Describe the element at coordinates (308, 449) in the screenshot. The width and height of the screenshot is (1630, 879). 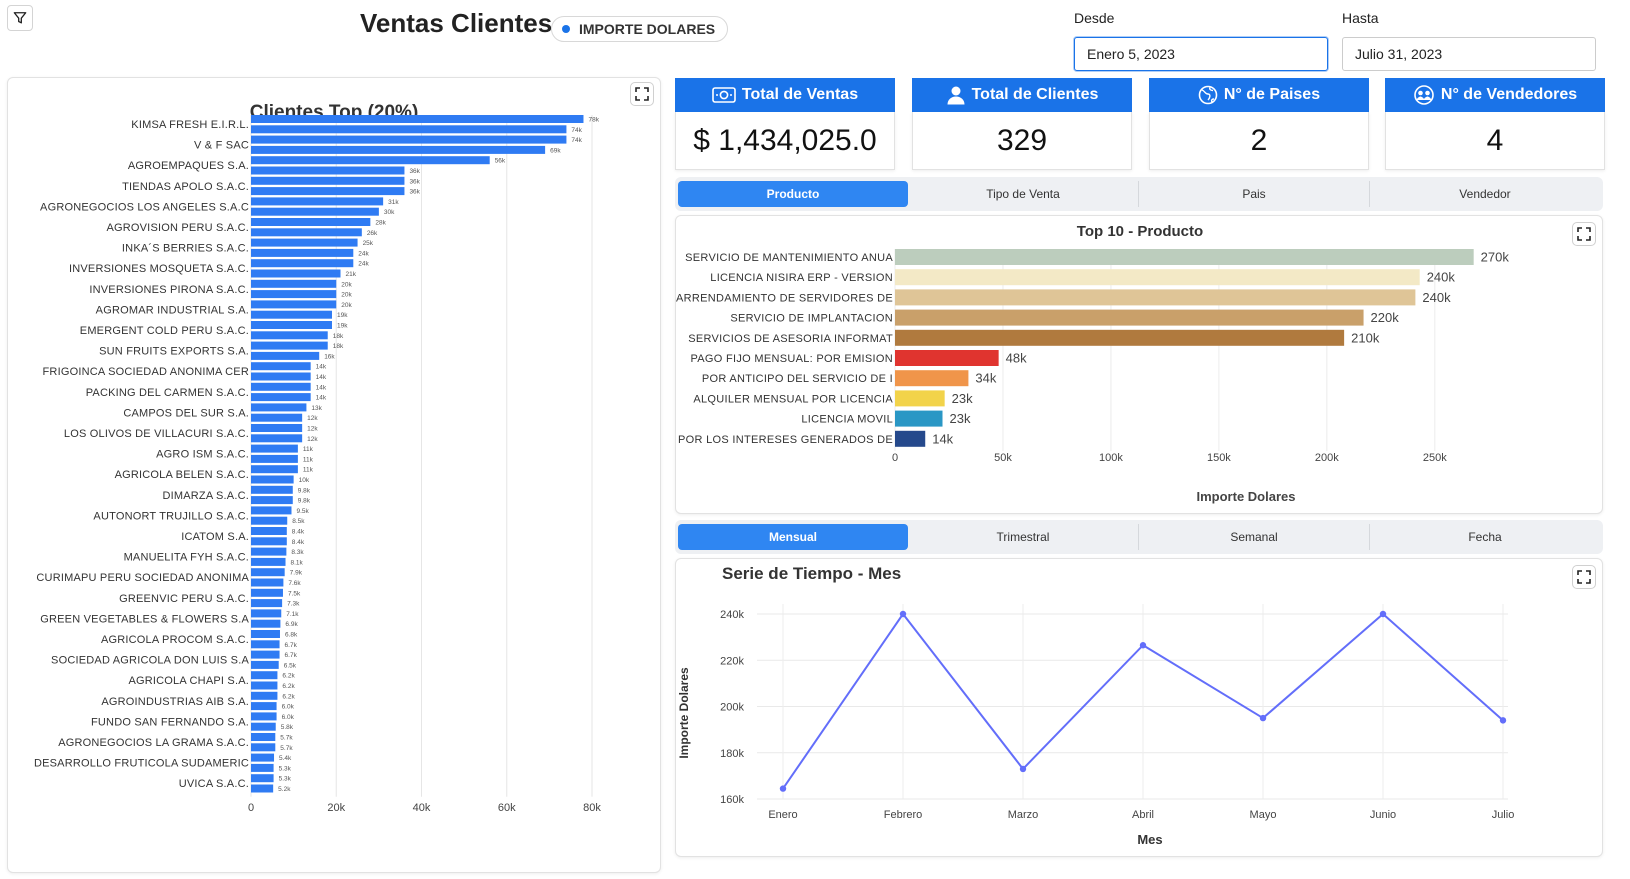
I see `bar-value-label: 11k` at that location.